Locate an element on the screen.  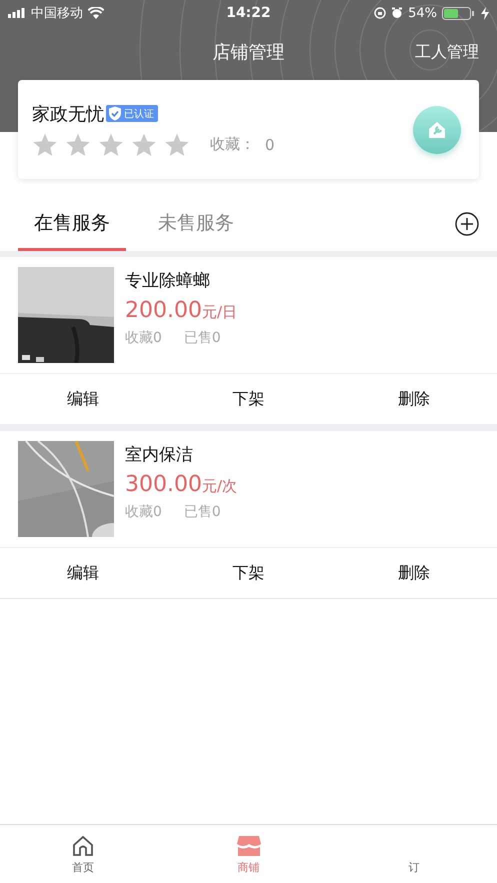
worker-management-link: 工人管理 is located at coordinates (447, 52).